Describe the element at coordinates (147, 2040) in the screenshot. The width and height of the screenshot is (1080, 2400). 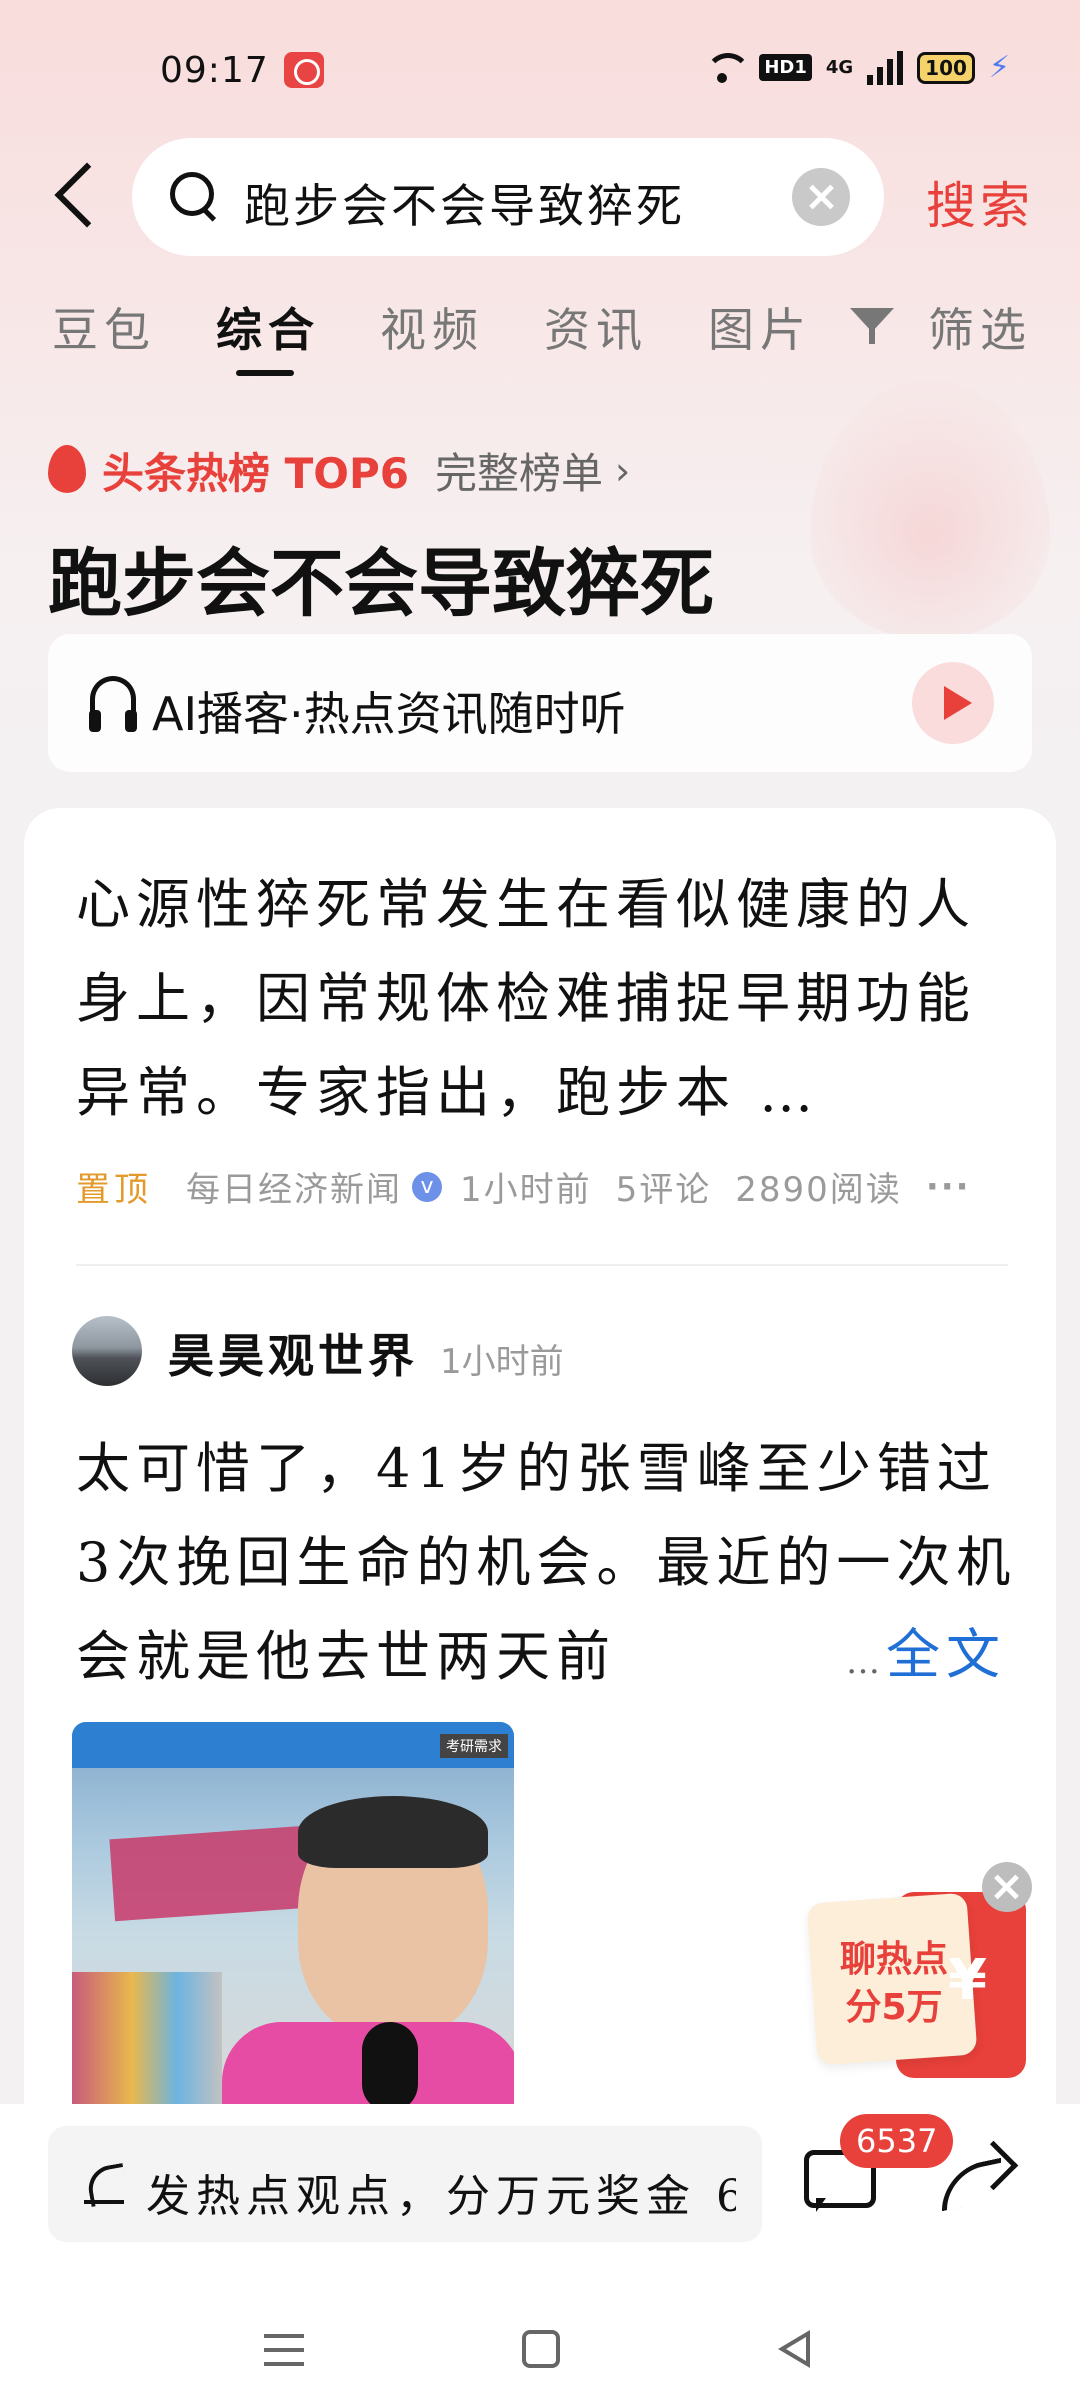
I see `image-crowd` at that location.